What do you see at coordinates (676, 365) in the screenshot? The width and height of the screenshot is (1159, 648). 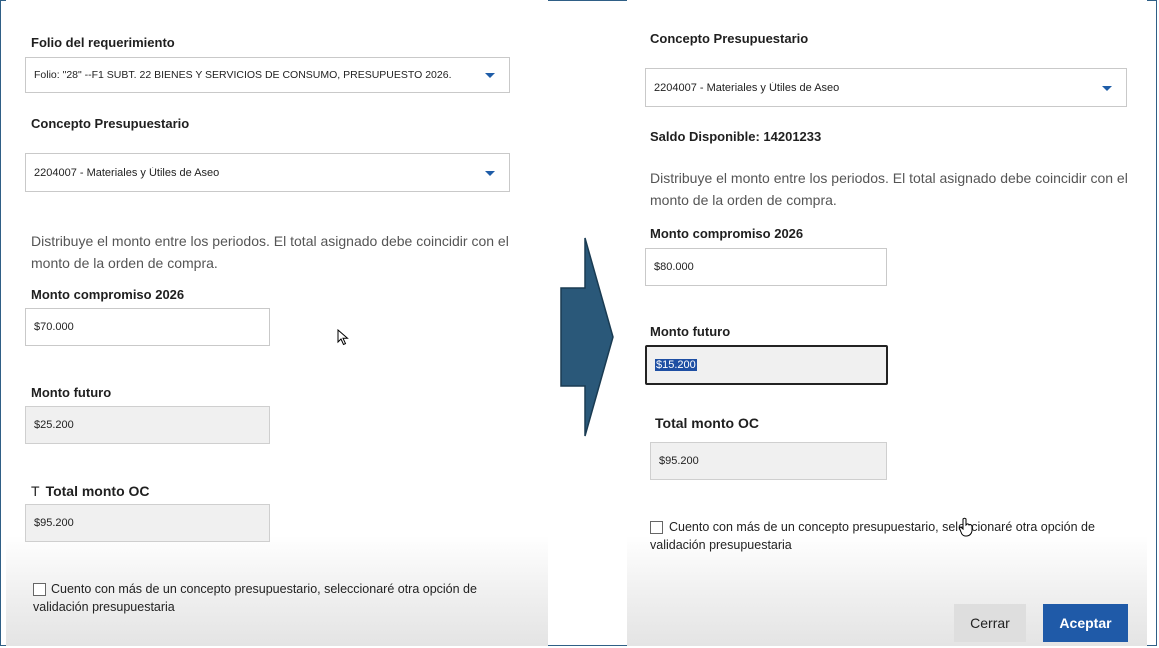 I see `monto-futuro-value-selected: $15.200` at bounding box center [676, 365].